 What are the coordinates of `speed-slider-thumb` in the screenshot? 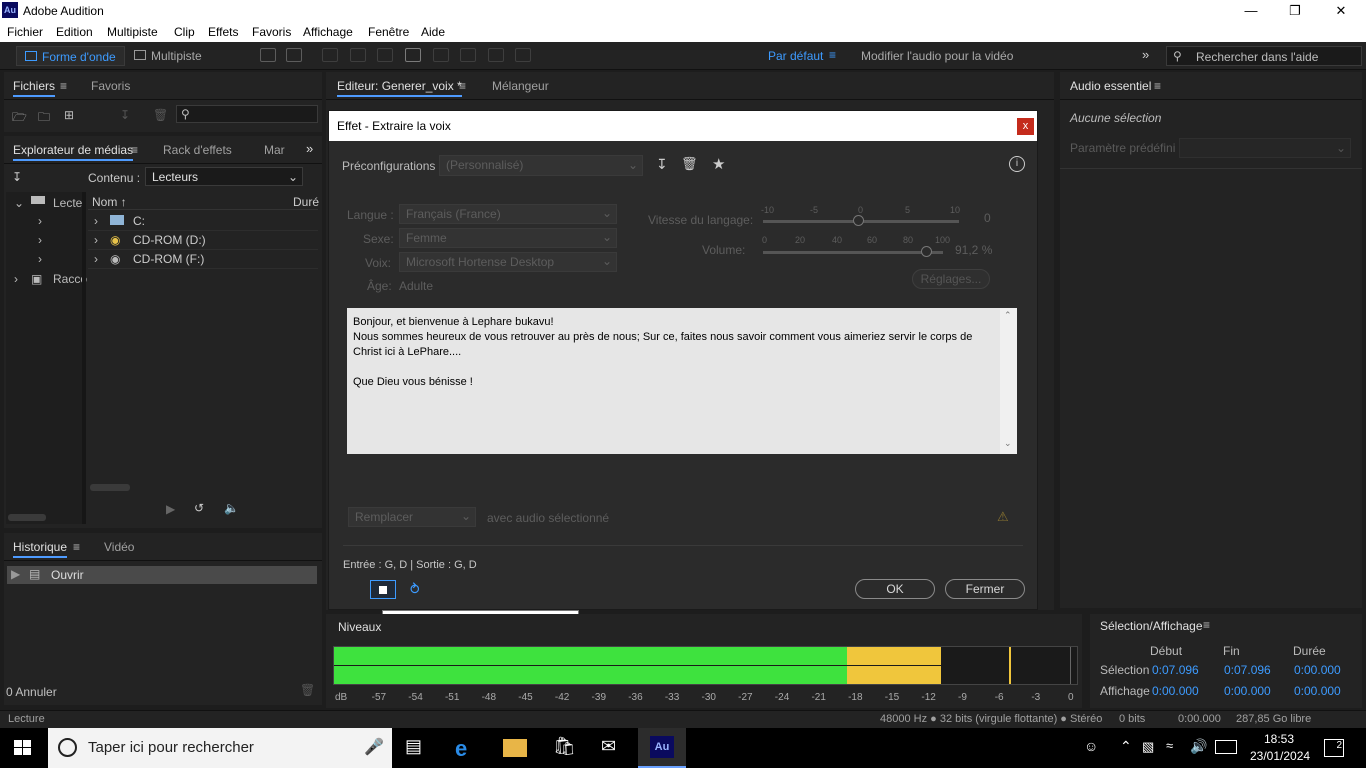 It's located at (858, 220).